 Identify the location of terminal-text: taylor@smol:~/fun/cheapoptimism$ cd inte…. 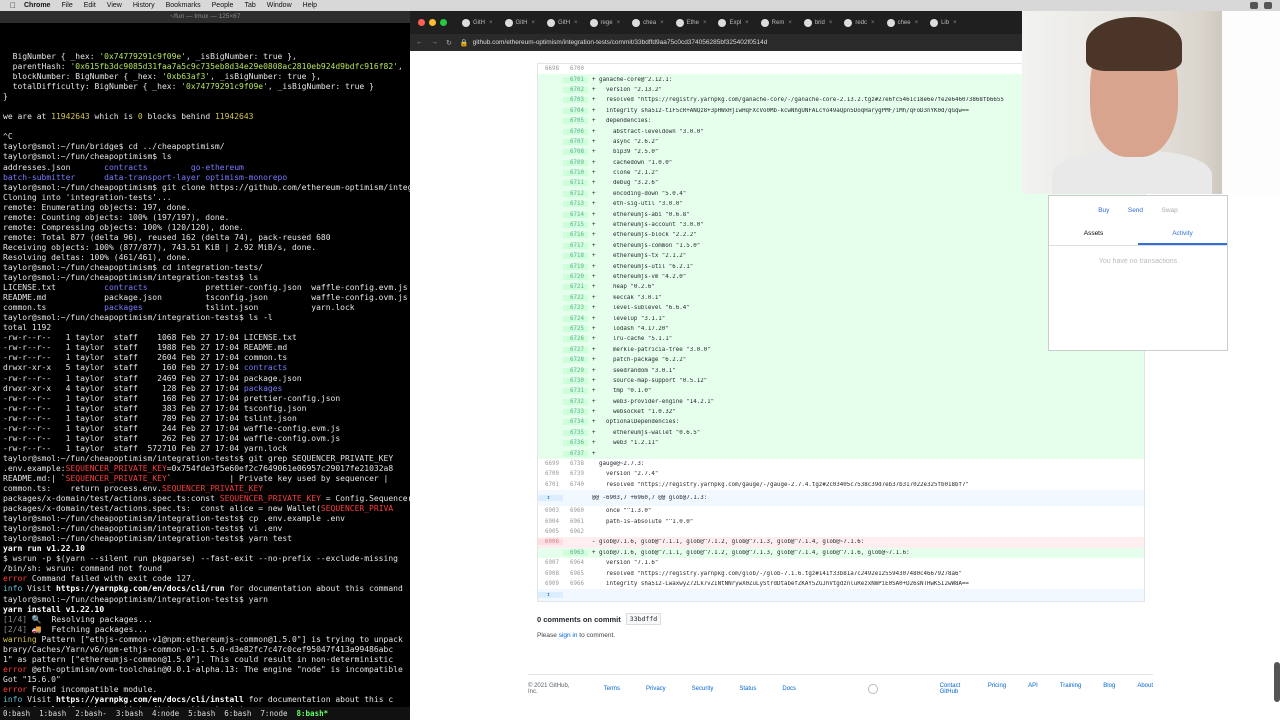
(133, 267).